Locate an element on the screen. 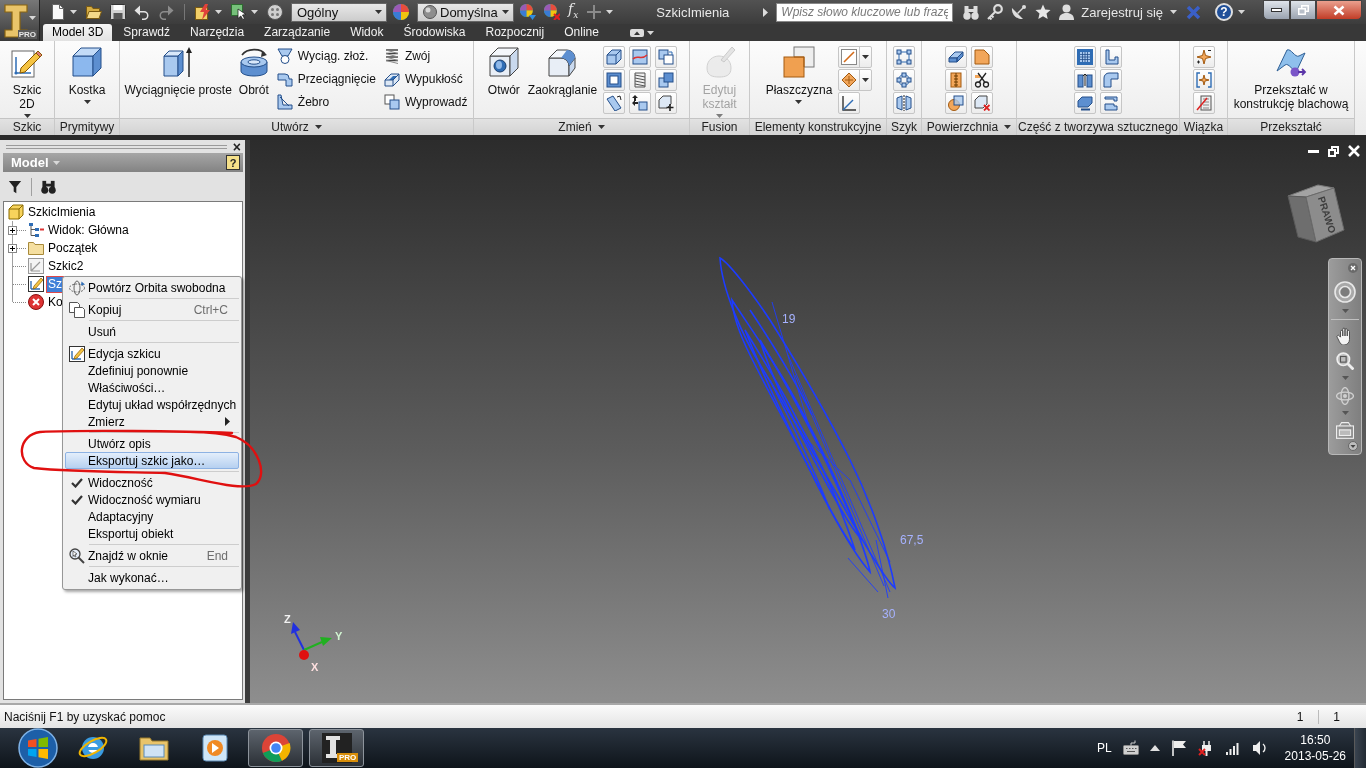  ribbon-button: Zwój is located at coordinates (425, 56).